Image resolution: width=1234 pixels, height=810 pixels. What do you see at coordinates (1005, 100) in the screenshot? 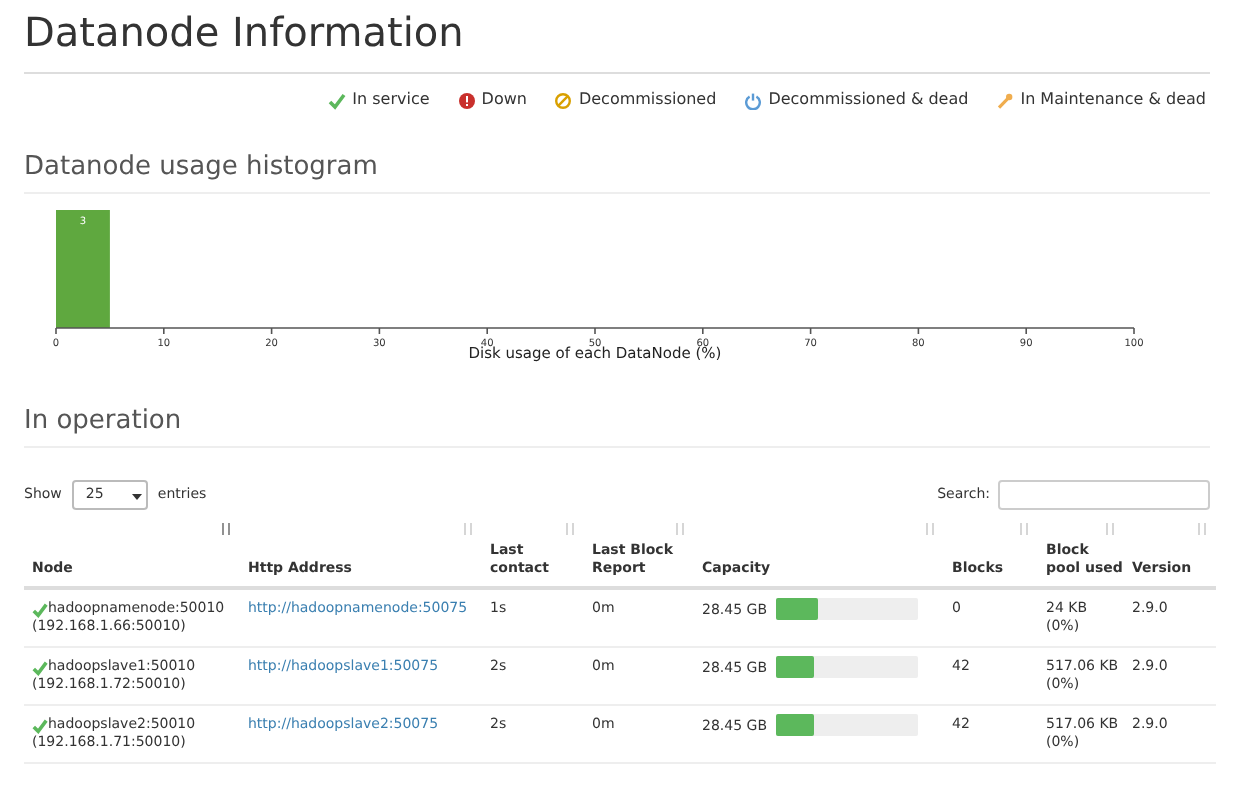
I see `wrench-icon` at bounding box center [1005, 100].